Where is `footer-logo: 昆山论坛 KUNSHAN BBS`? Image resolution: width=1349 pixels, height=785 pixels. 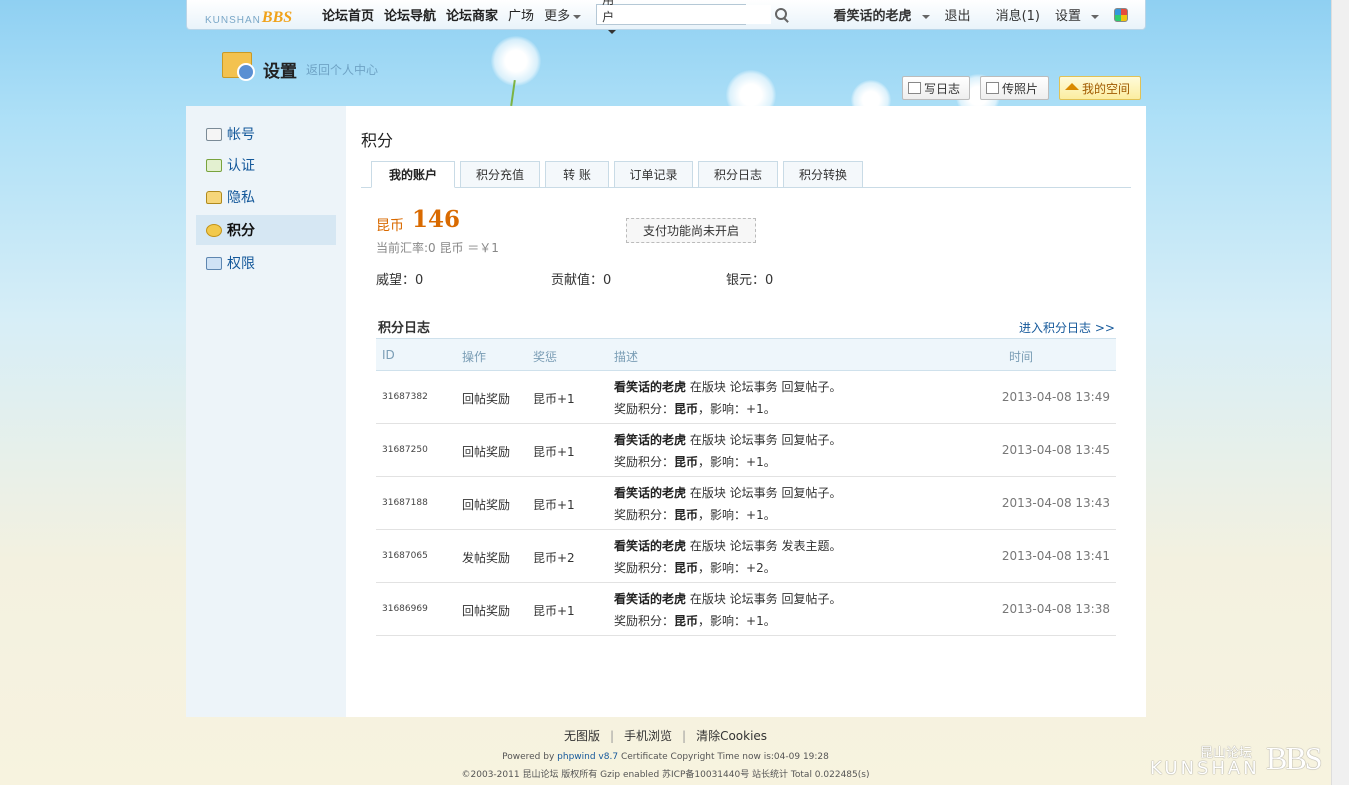
footer-logo: 昆山论坛 KUNSHAN BBS is located at coordinates (1245, 760).